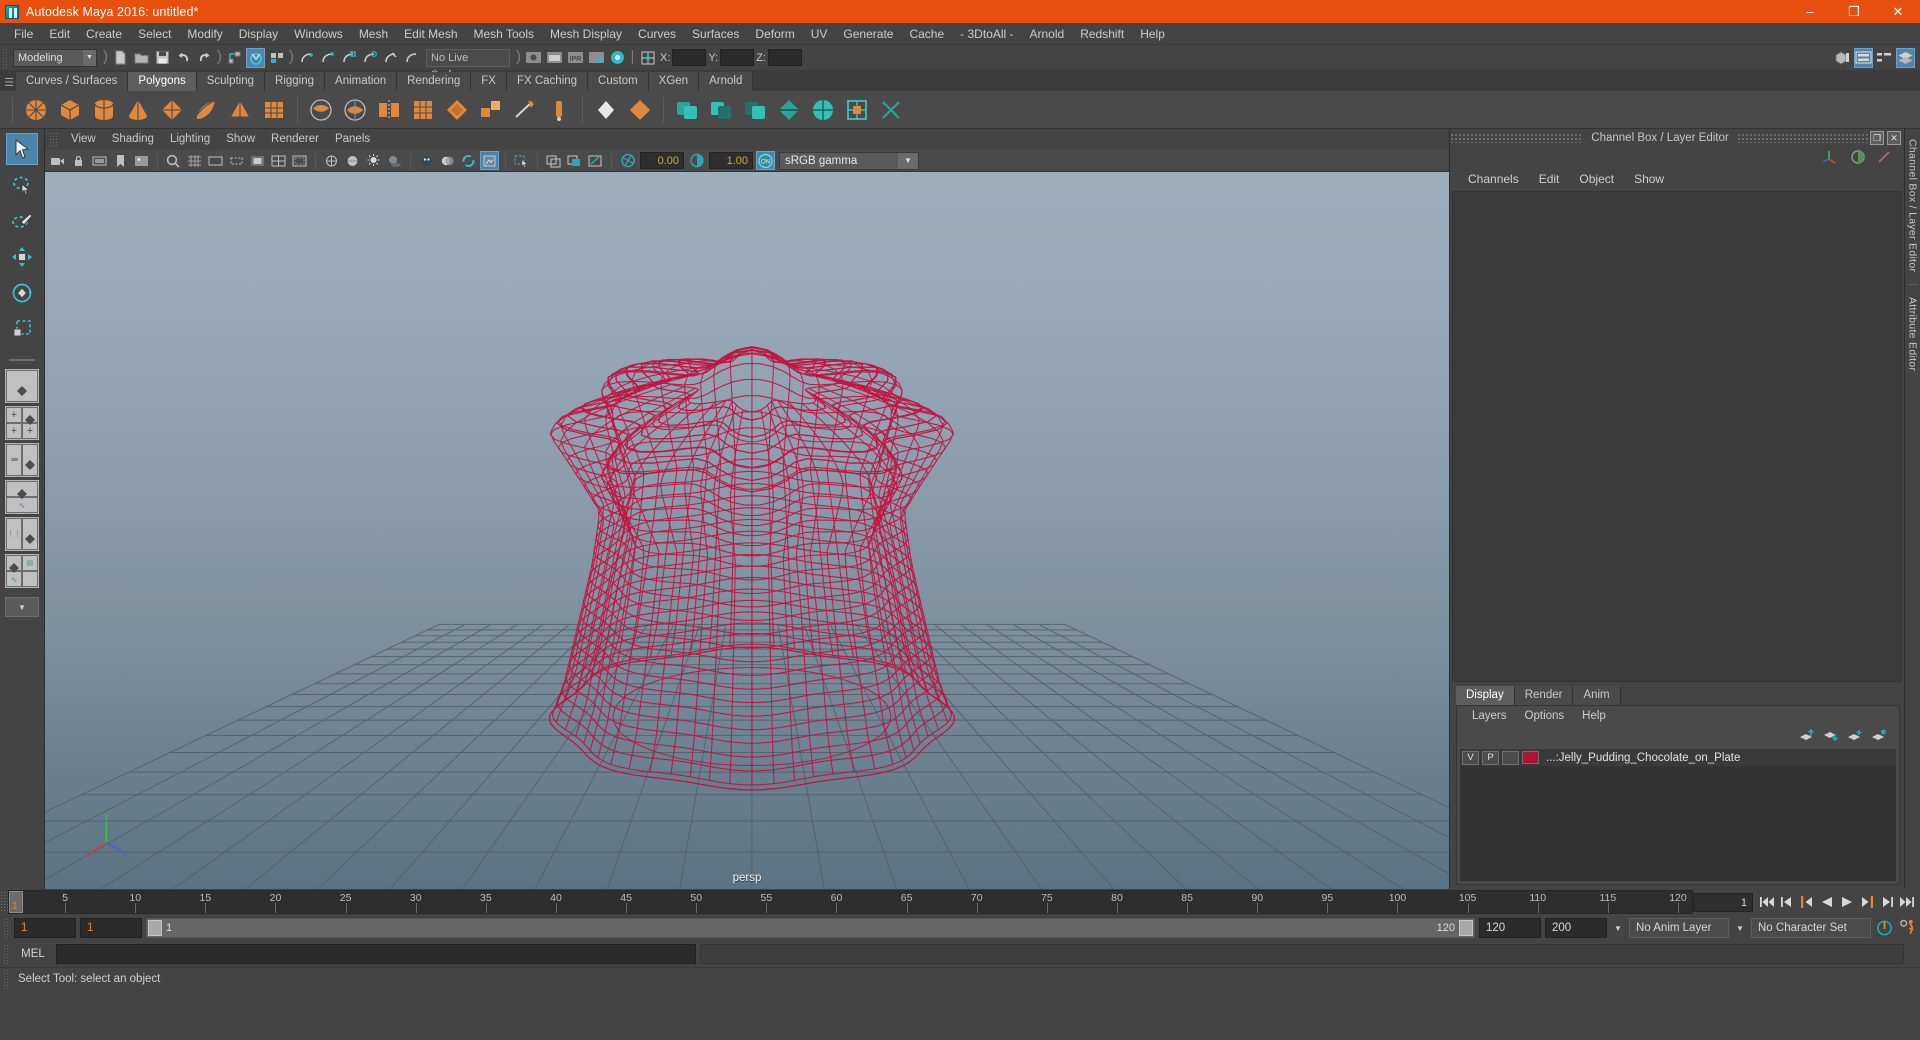 Image resolution: width=1920 pixels, height=1040 pixels. Describe the element at coordinates (162, 58) in the screenshot. I see `save-scene-icon` at that location.